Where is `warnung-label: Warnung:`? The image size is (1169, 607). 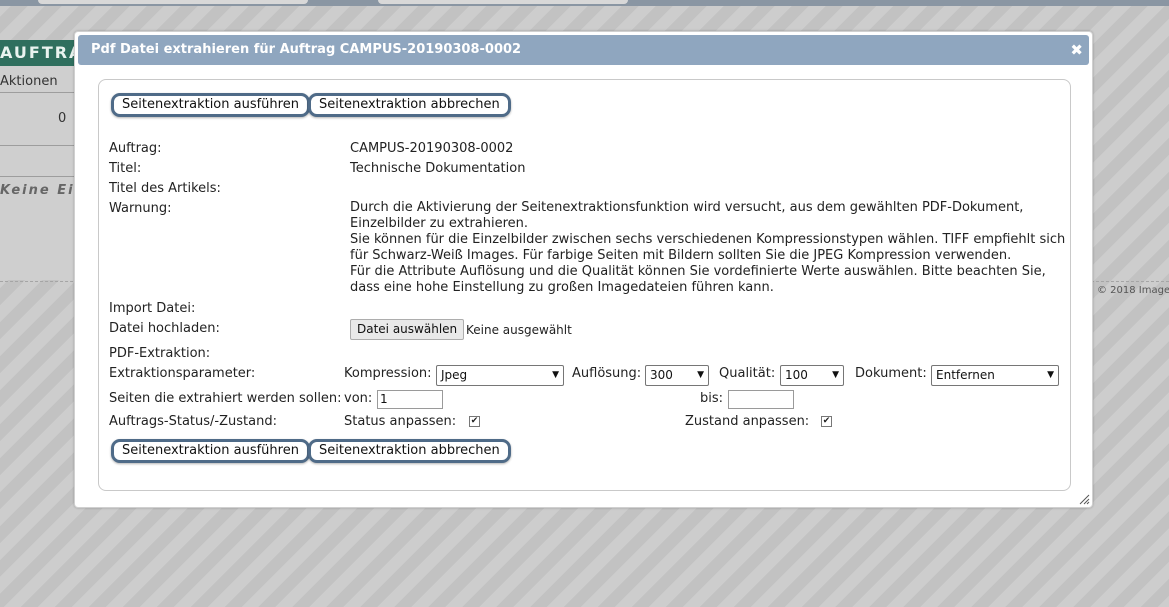
warnung-label: Warnung: is located at coordinates (140, 208).